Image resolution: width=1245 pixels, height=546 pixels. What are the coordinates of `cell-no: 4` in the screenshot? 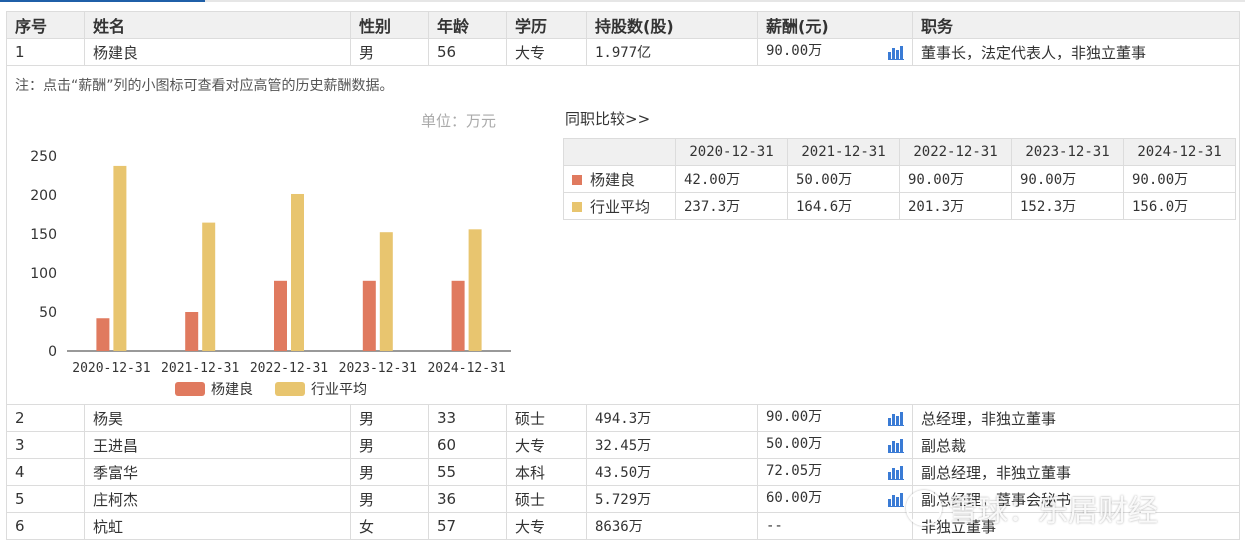 It's located at (45, 472).